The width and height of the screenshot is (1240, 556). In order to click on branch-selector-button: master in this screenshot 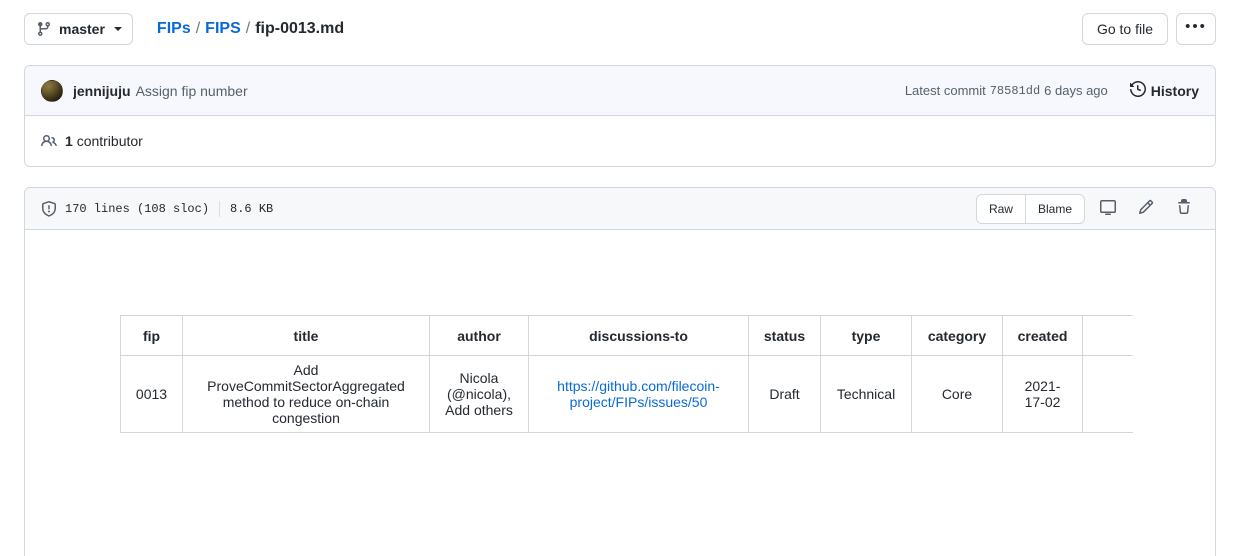, I will do `click(78, 29)`.